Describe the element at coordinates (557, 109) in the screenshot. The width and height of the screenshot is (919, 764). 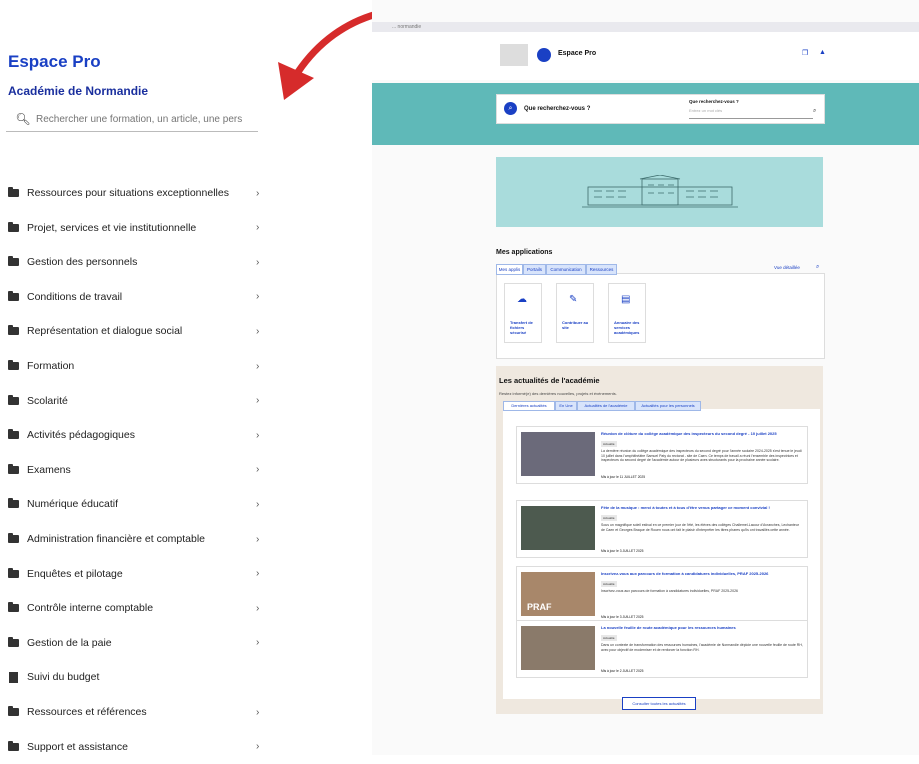
I see `search-prompt: Que recherchez-vous ?` at that location.